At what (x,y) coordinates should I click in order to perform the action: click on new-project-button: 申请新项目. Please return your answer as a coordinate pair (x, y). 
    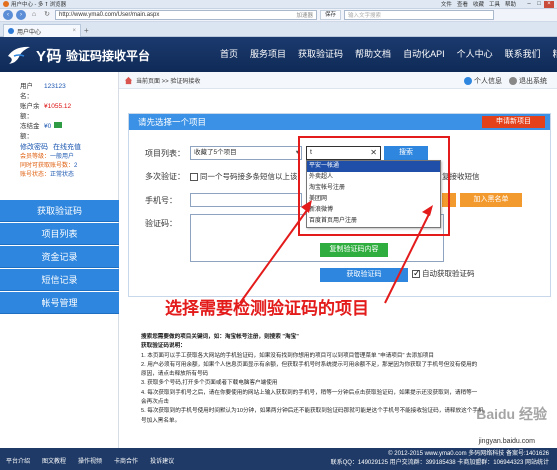
    Looking at the image, I should click on (513, 122).